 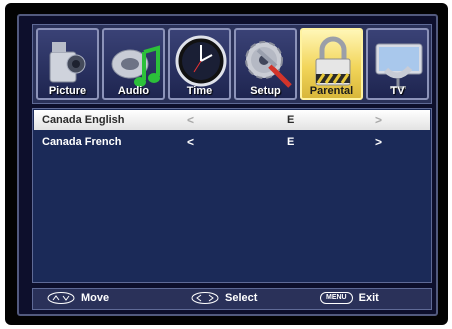 What do you see at coordinates (331, 64) in the screenshot?
I see `tab-parental: Parental` at bounding box center [331, 64].